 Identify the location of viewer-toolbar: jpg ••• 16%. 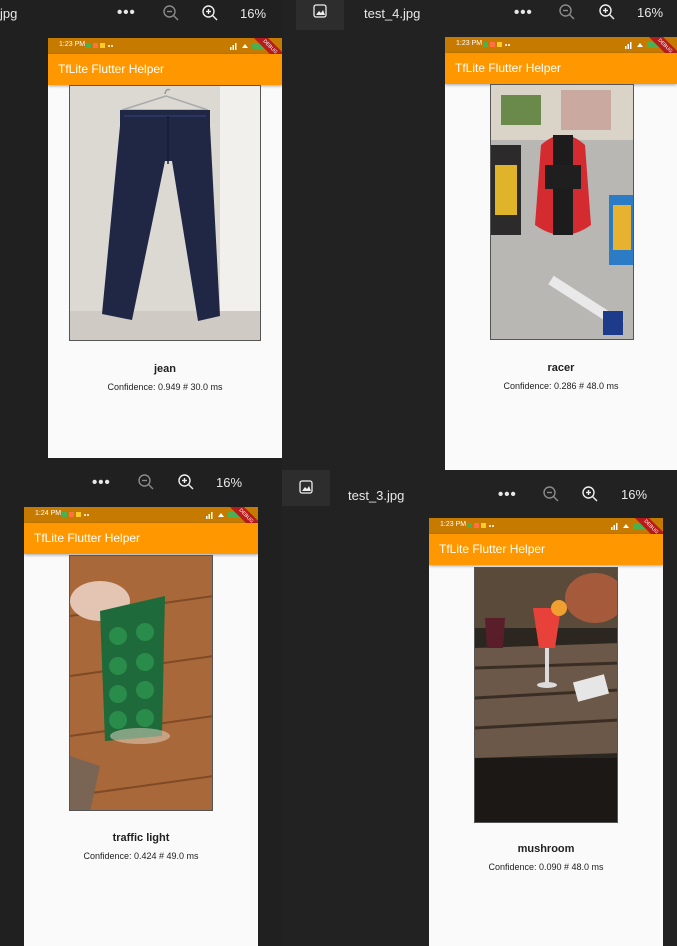
(141, 14).